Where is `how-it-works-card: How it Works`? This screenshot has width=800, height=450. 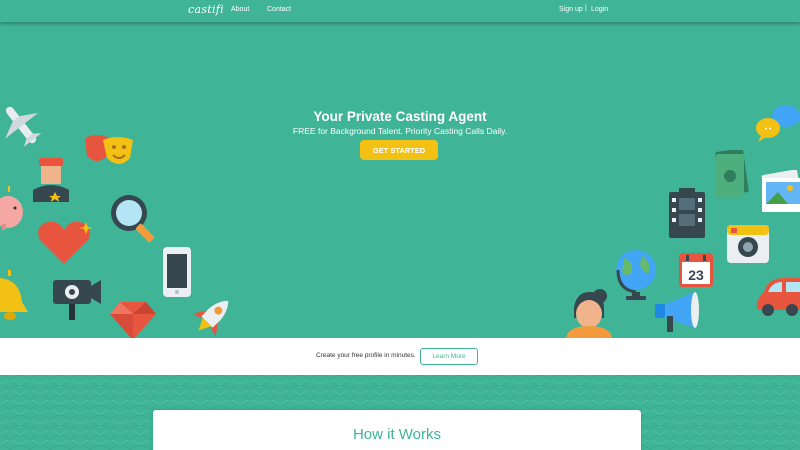
how-it-works-card: How it Works is located at coordinates (397, 430).